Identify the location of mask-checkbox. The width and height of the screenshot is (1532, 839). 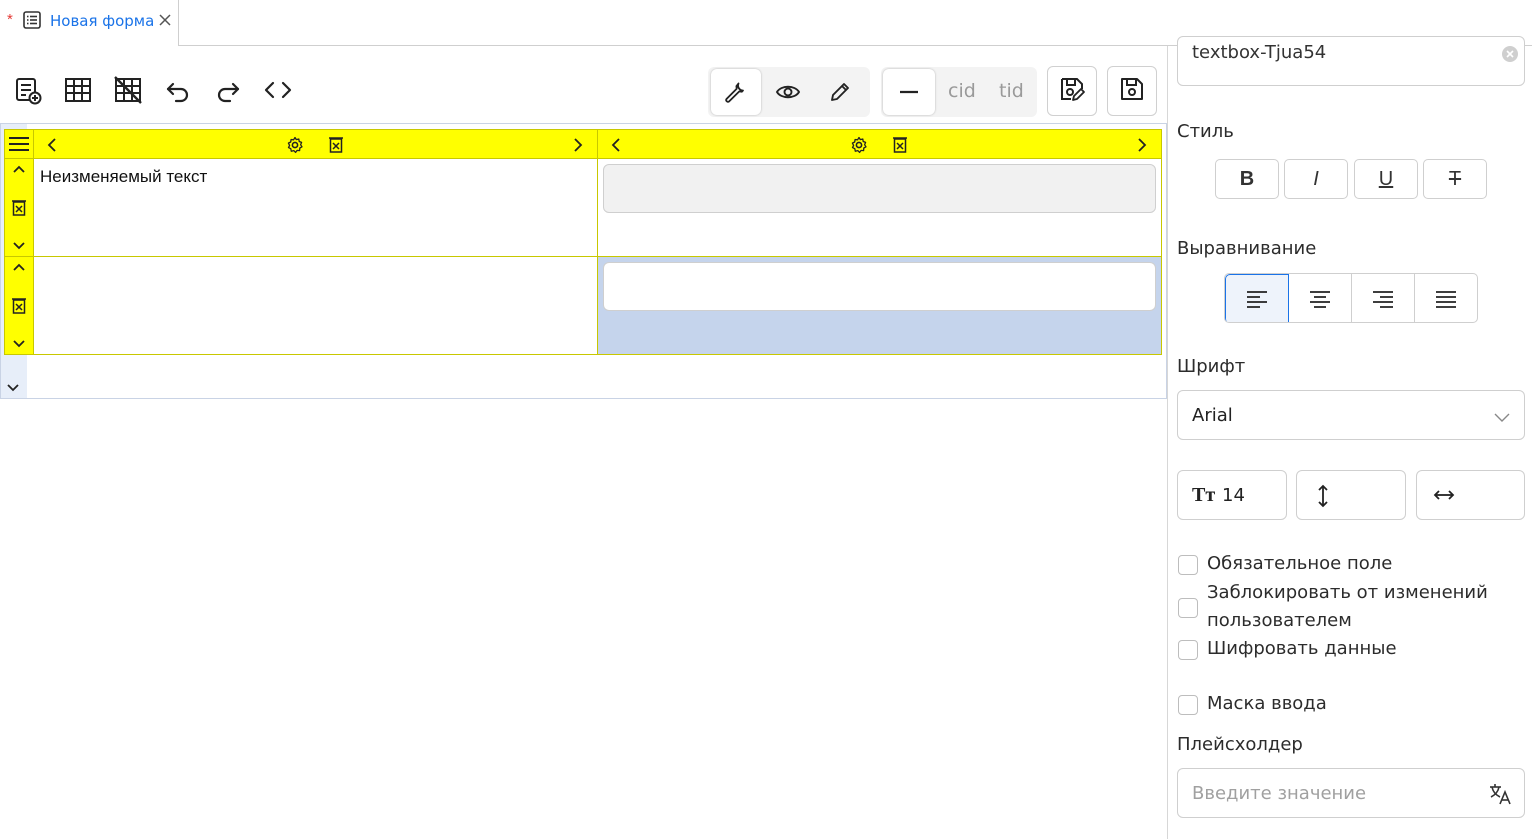
(1188, 705).